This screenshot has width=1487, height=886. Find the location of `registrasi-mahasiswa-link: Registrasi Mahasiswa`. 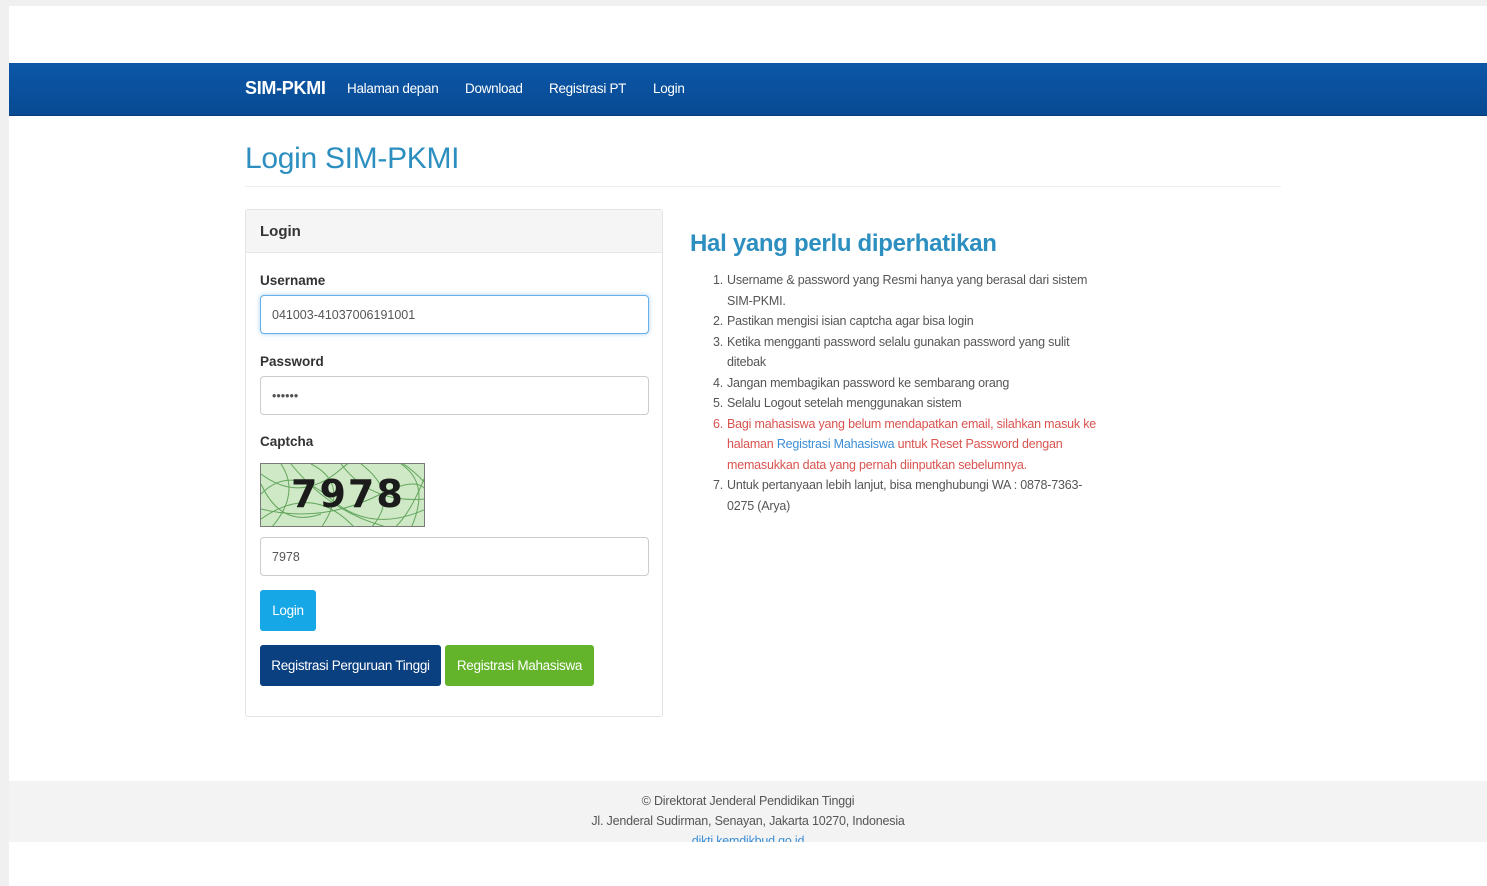

registrasi-mahasiswa-link: Registrasi Mahasiswa is located at coordinates (836, 444).